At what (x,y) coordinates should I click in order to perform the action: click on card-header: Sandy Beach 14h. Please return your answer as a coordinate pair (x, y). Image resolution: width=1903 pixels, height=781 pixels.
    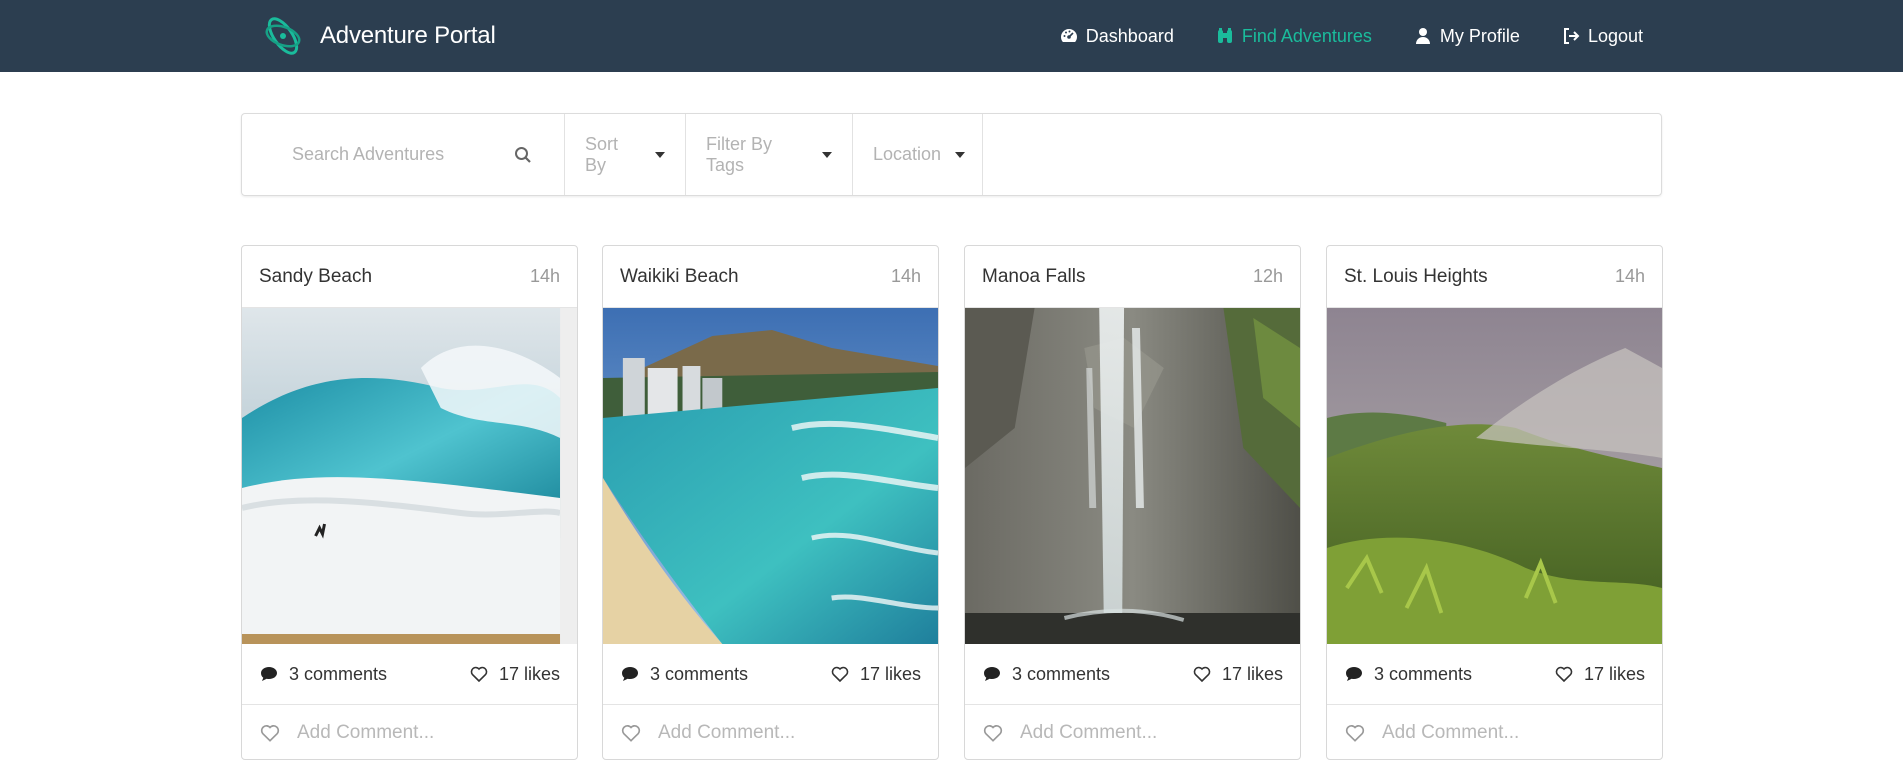
    Looking at the image, I should click on (409, 277).